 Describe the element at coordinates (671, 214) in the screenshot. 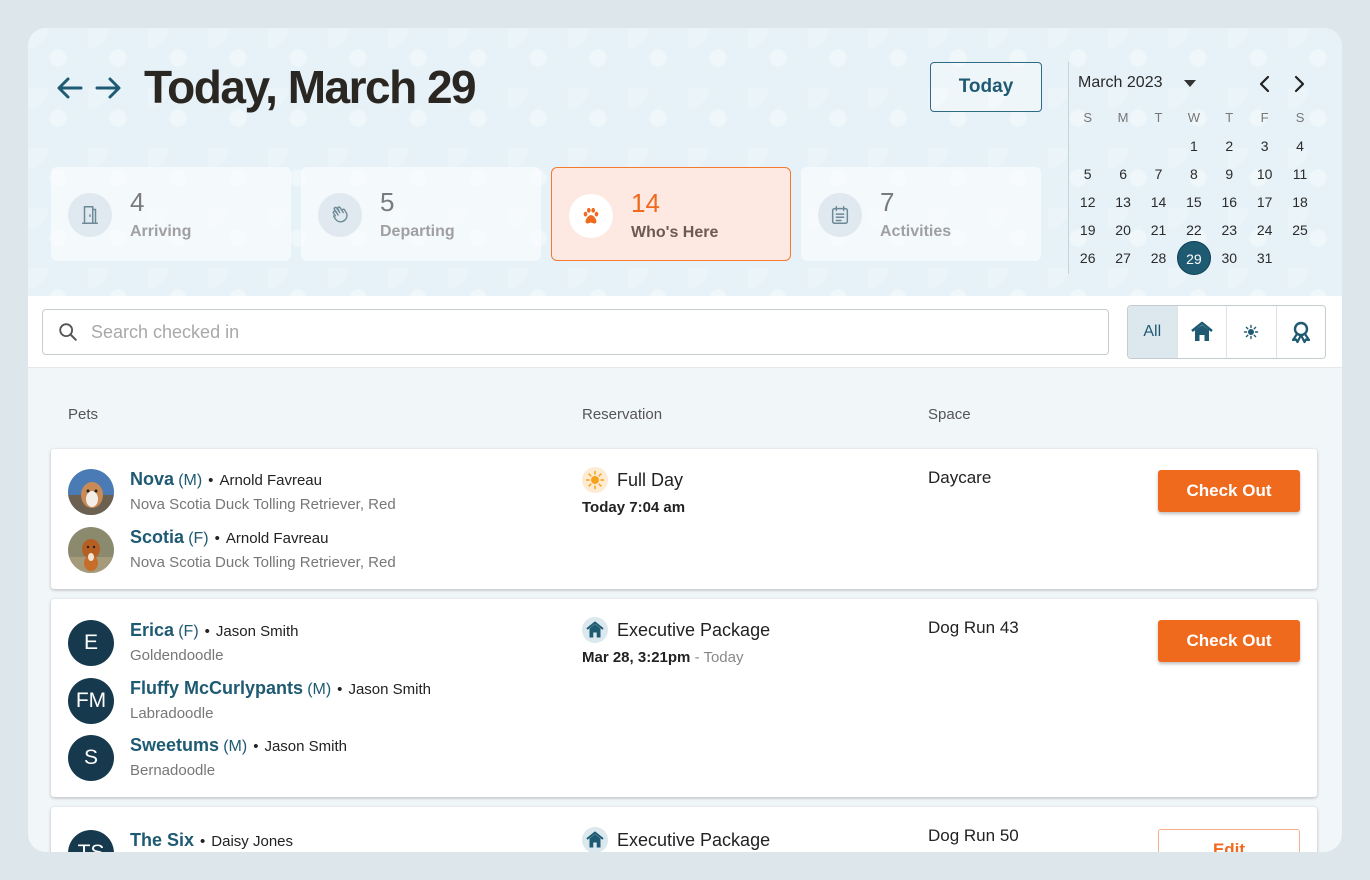

I see `stat-card-whos-here: 14 Who's Here` at that location.